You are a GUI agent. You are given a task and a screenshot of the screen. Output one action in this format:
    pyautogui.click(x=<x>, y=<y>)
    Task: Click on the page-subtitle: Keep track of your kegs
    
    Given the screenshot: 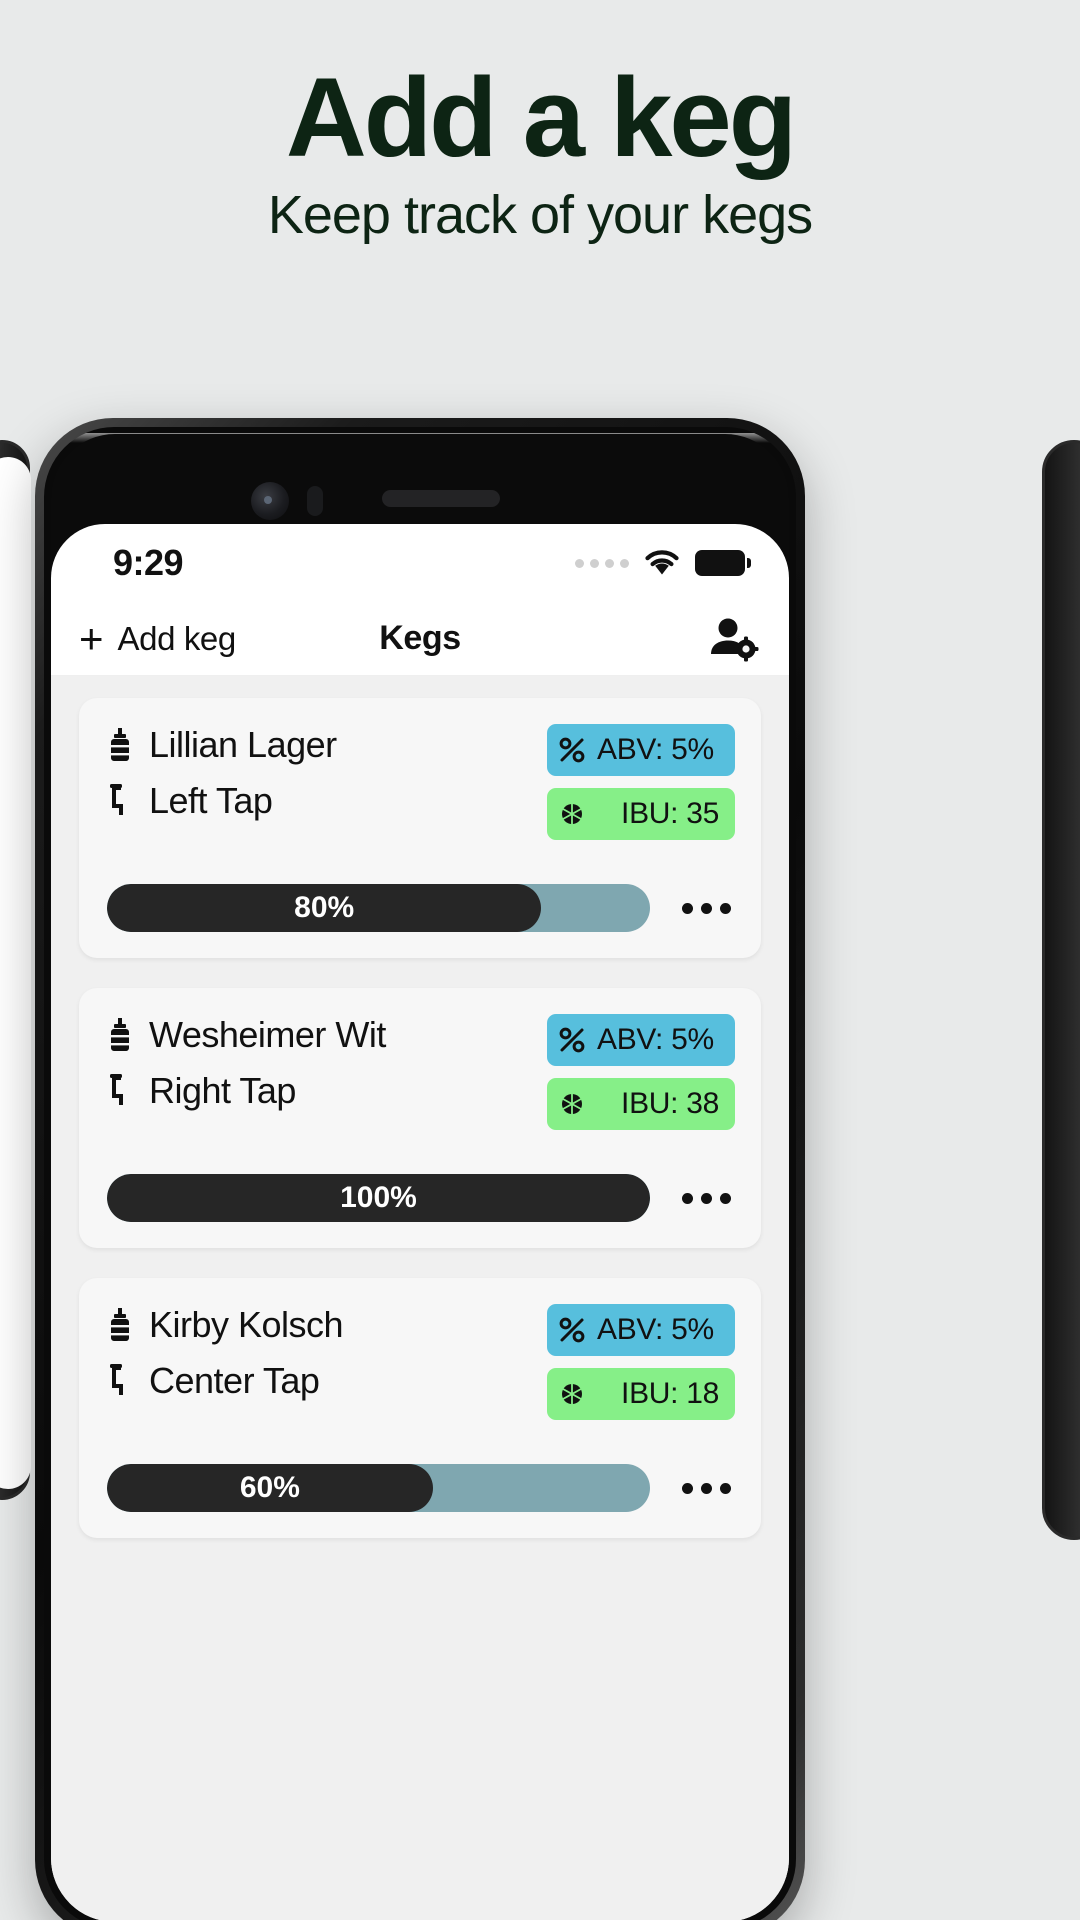 What is the action you would take?
    pyautogui.click(x=540, y=215)
    